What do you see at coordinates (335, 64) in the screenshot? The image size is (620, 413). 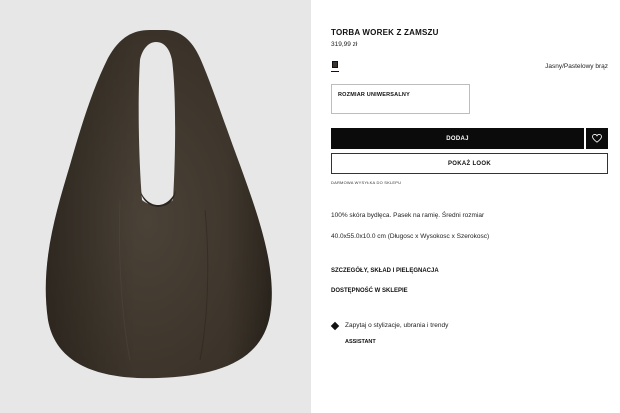 I see `color-swatch` at bounding box center [335, 64].